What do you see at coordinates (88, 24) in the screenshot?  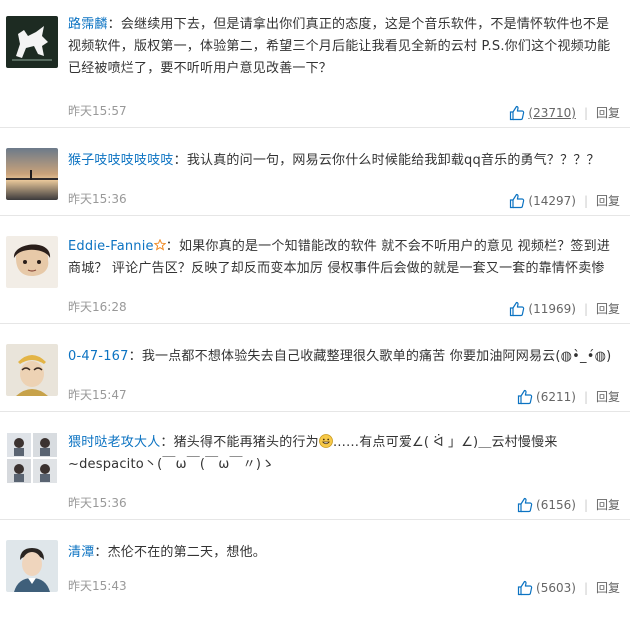 I see `comment-username: 路霈麟` at bounding box center [88, 24].